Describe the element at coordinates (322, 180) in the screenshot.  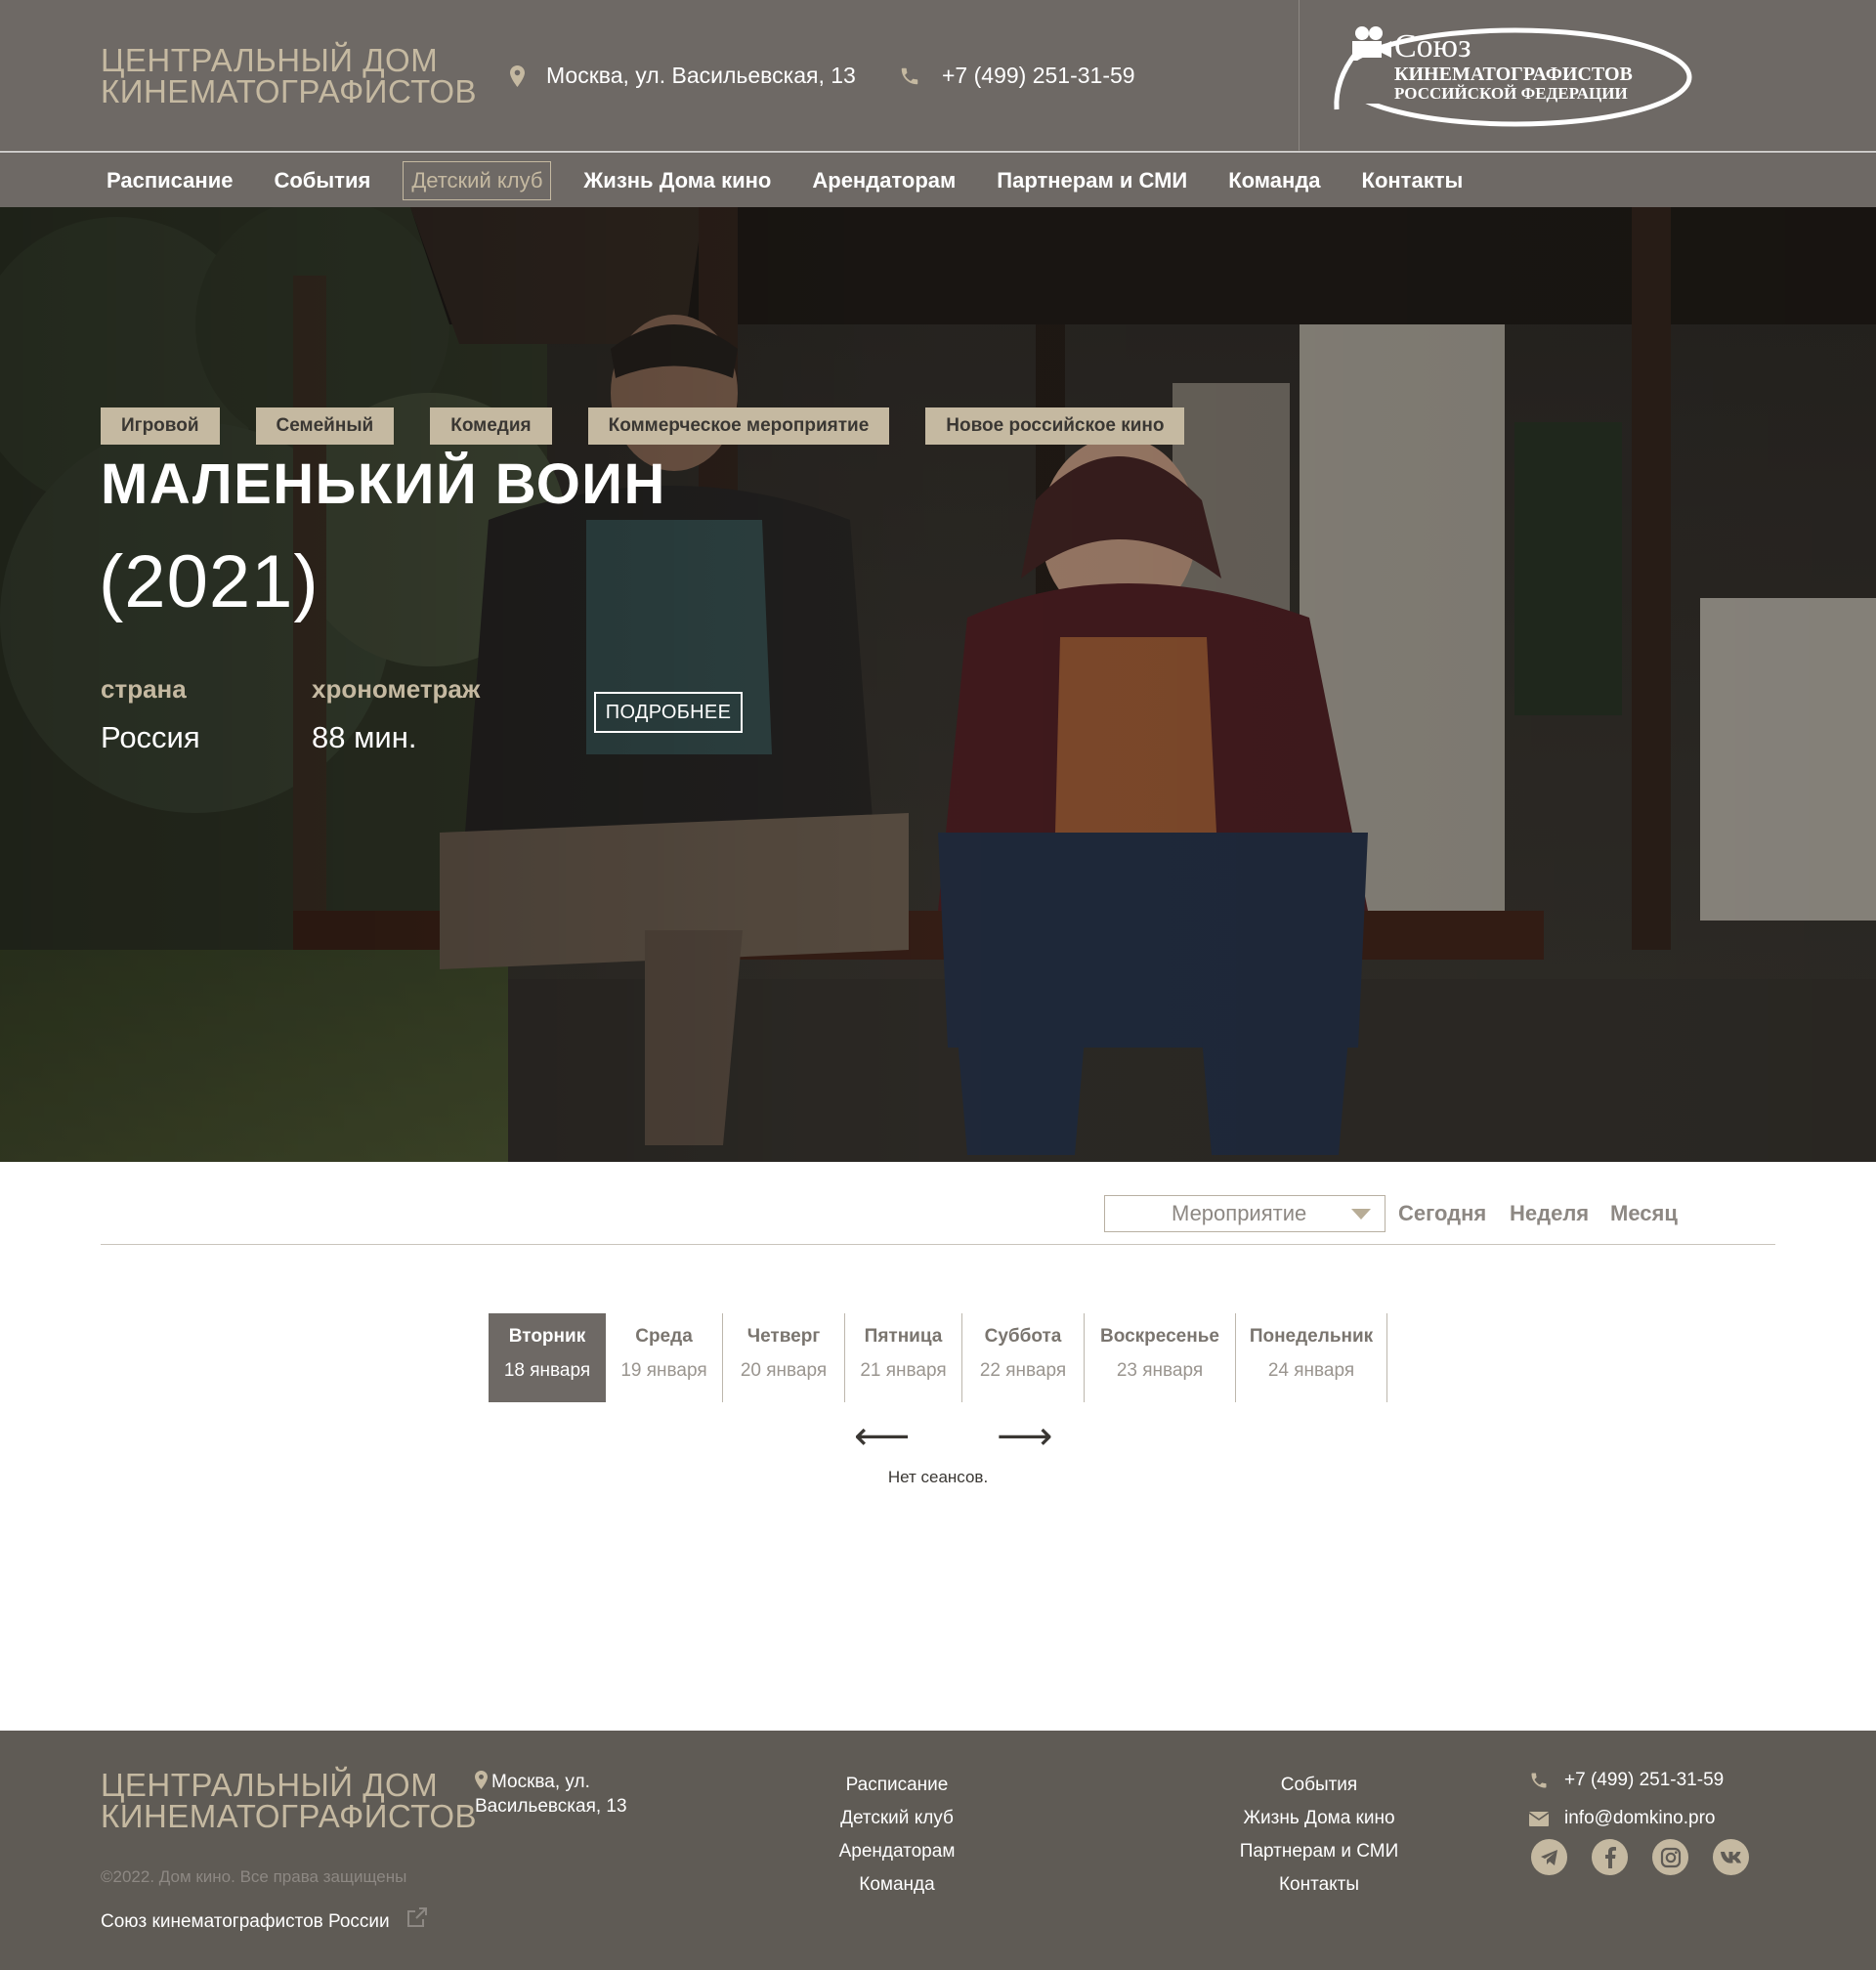
I see `nav-item-events: События` at that location.